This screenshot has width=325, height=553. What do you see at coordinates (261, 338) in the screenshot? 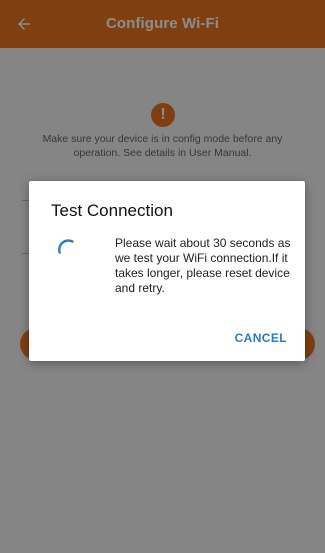
I see `cancel-button: CANCEL` at bounding box center [261, 338].